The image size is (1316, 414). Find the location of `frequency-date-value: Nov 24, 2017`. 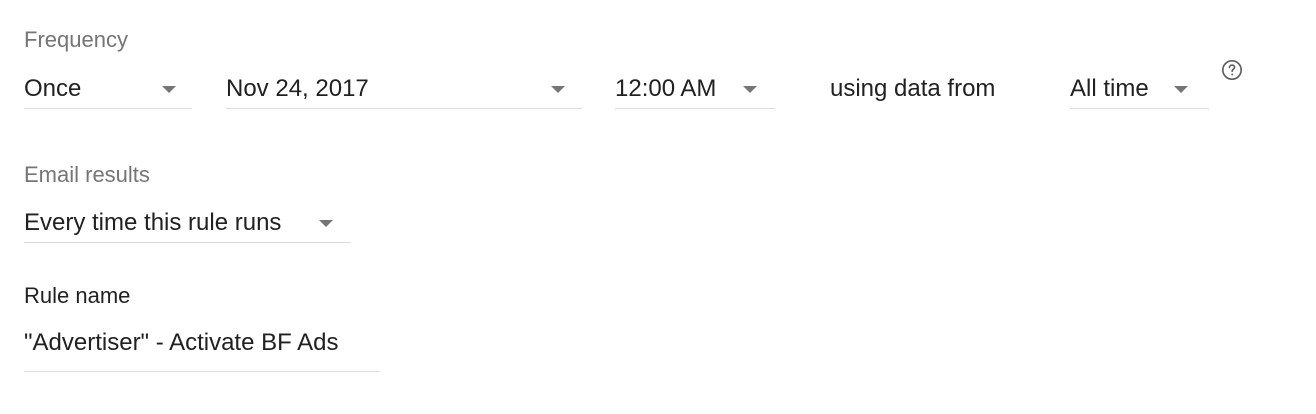

frequency-date-value: Nov 24, 2017 is located at coordinates (297, 88).